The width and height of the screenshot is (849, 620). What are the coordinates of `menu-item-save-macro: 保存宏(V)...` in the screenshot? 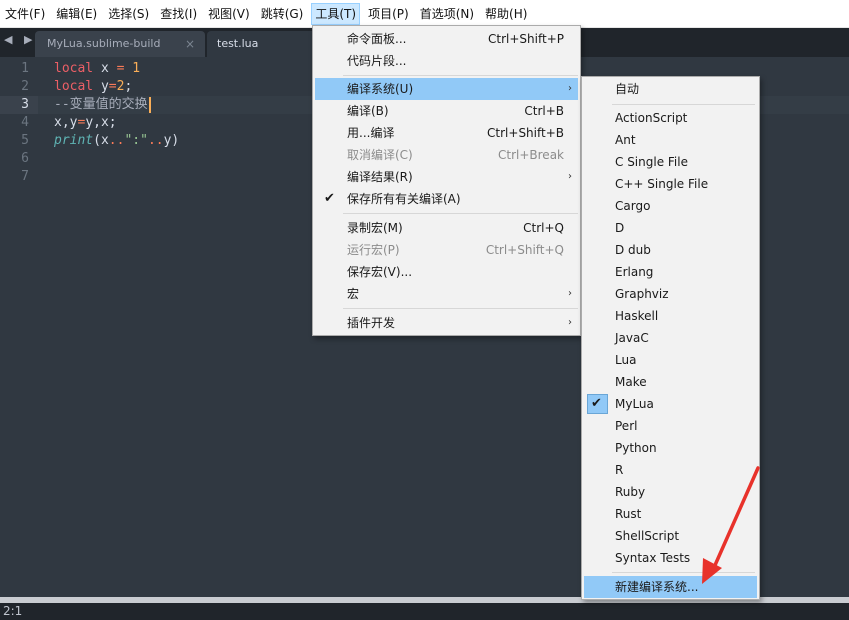 It's located at (446, 272).